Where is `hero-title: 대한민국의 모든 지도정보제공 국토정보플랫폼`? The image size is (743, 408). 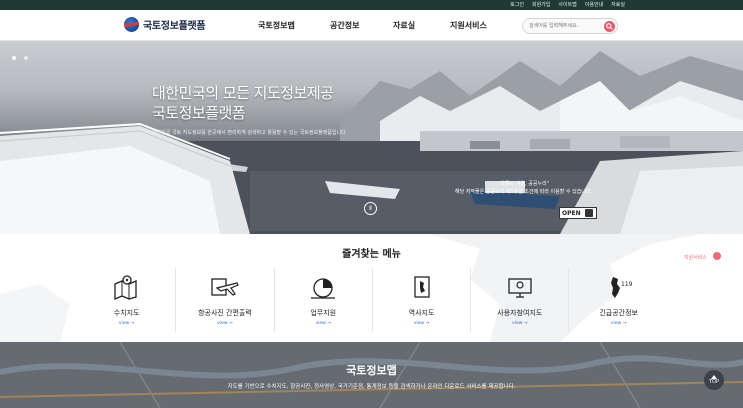
hero-title: 대한민국의 모든 지도정보제공 국토정보플랫폼 is located at coordinates (243, 103).